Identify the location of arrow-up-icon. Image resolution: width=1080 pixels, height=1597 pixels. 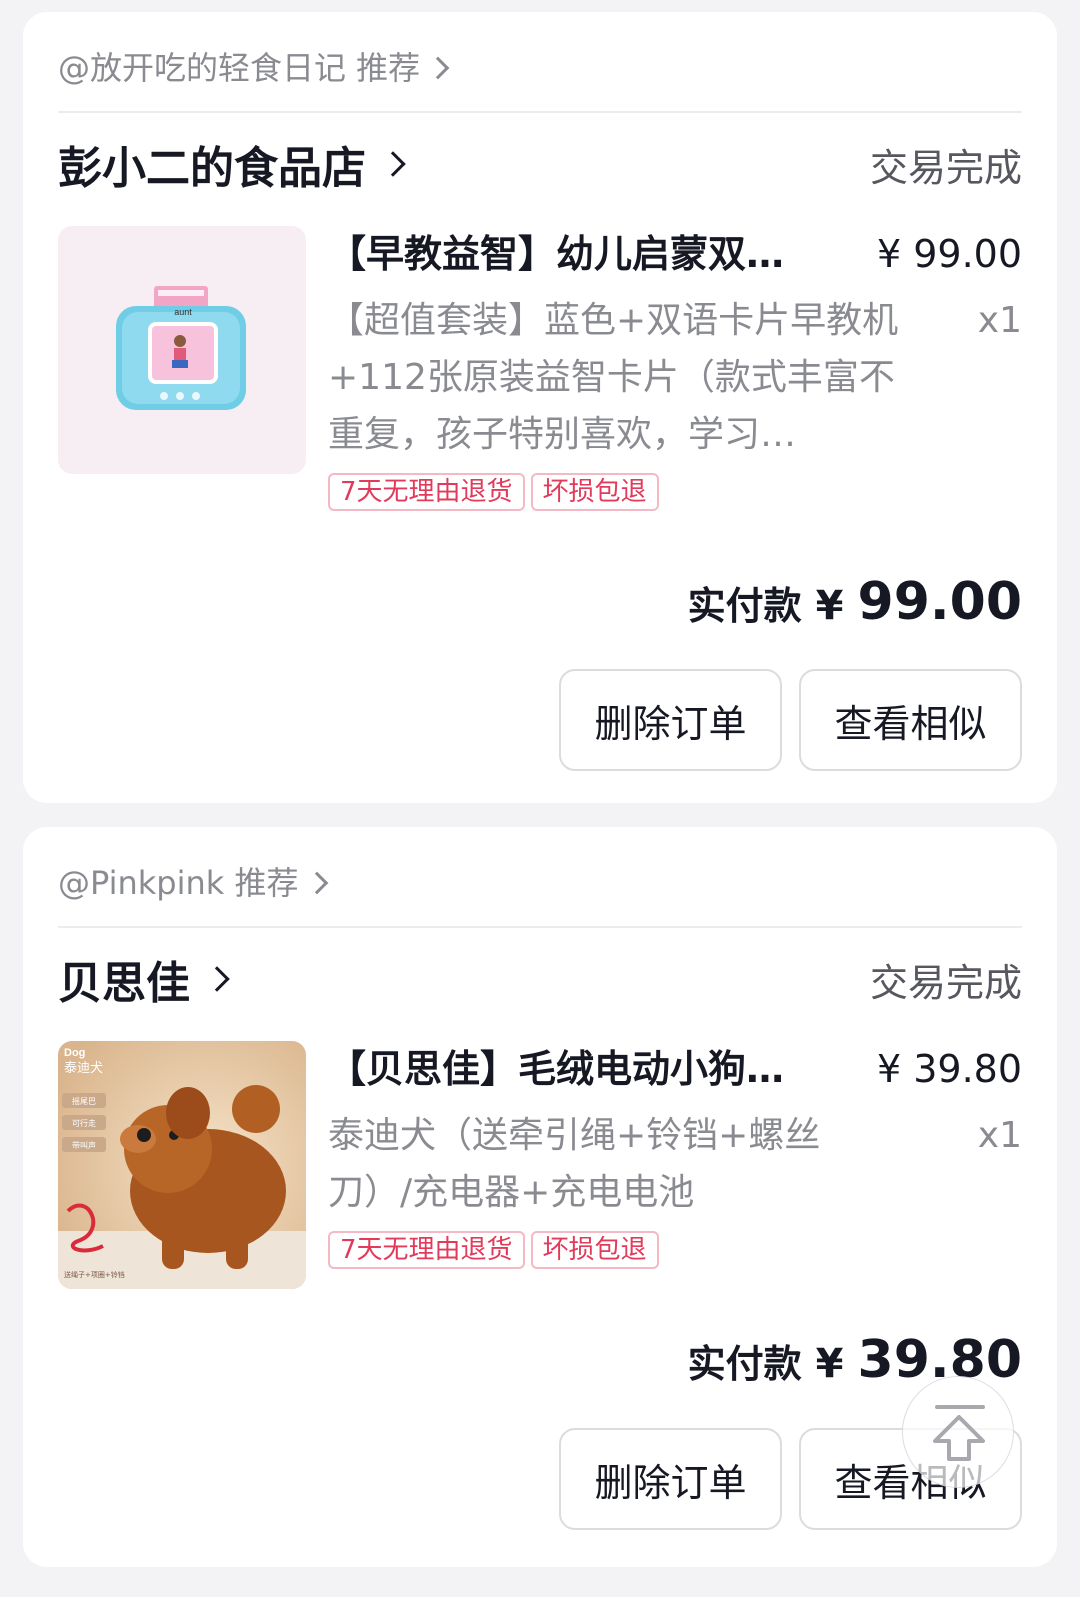
(959, 1433).